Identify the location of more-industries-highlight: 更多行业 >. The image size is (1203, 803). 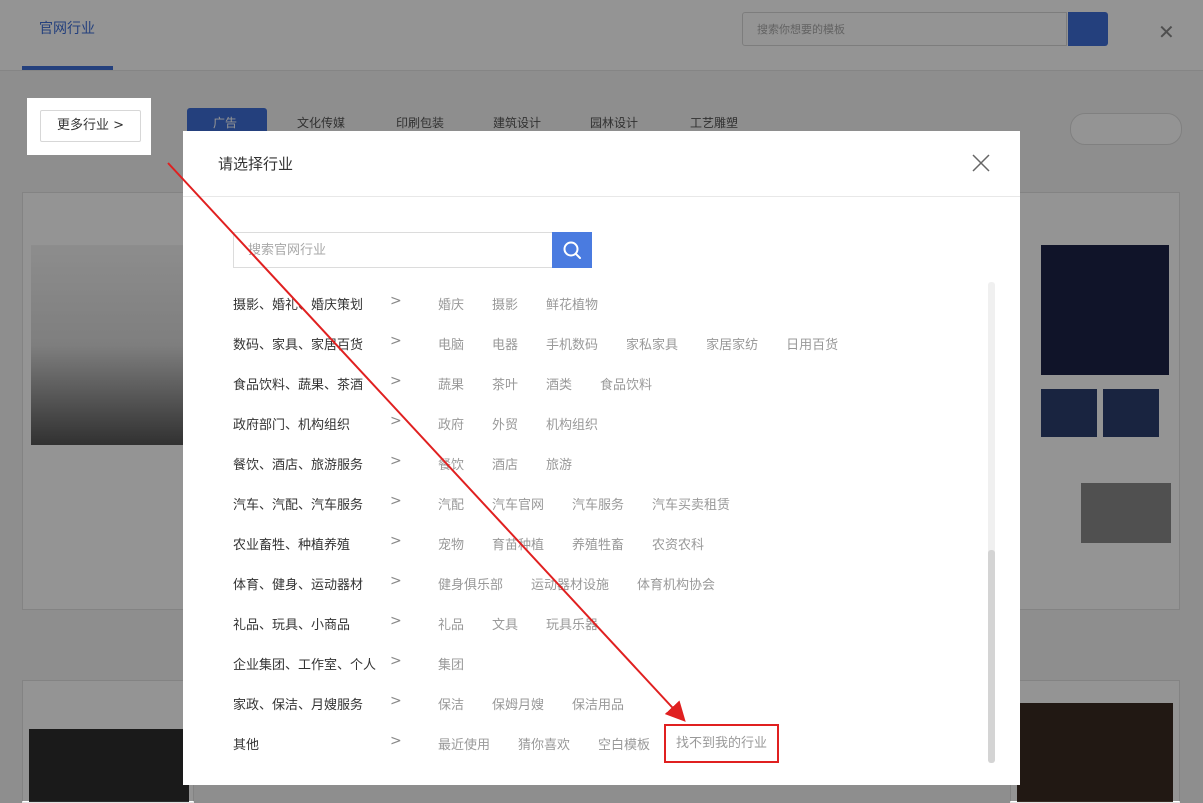
(89, 126).